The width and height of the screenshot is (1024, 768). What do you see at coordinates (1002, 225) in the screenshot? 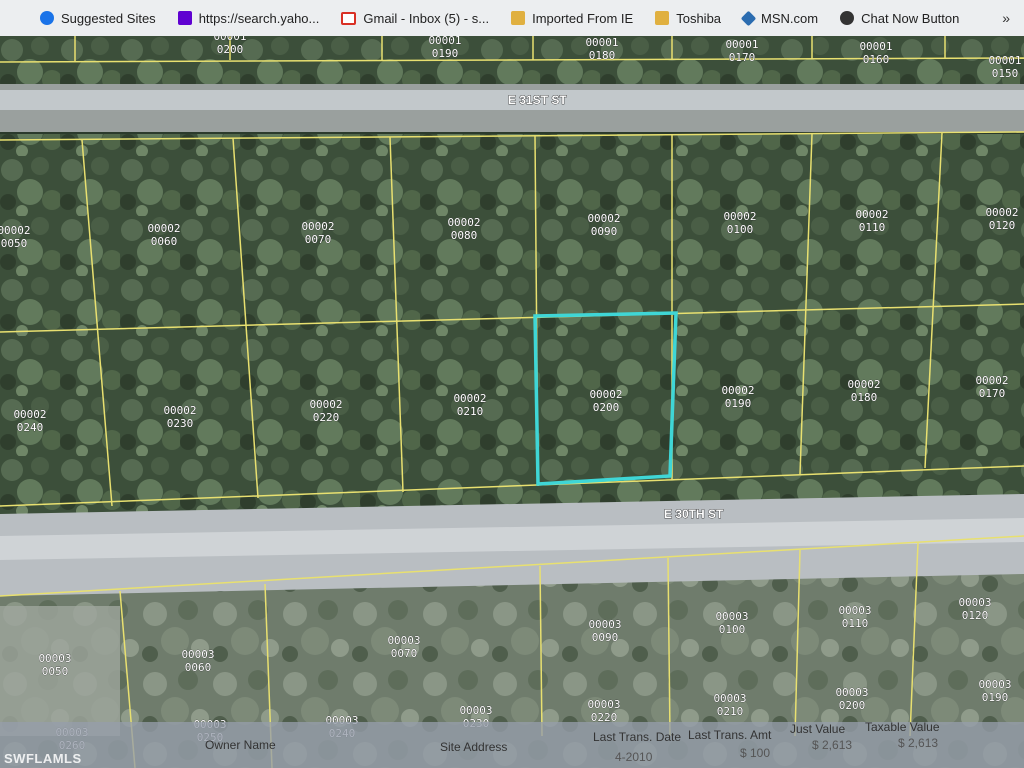
I see `parcel-lot-label: 0120` at bounding box center [1002, 225].